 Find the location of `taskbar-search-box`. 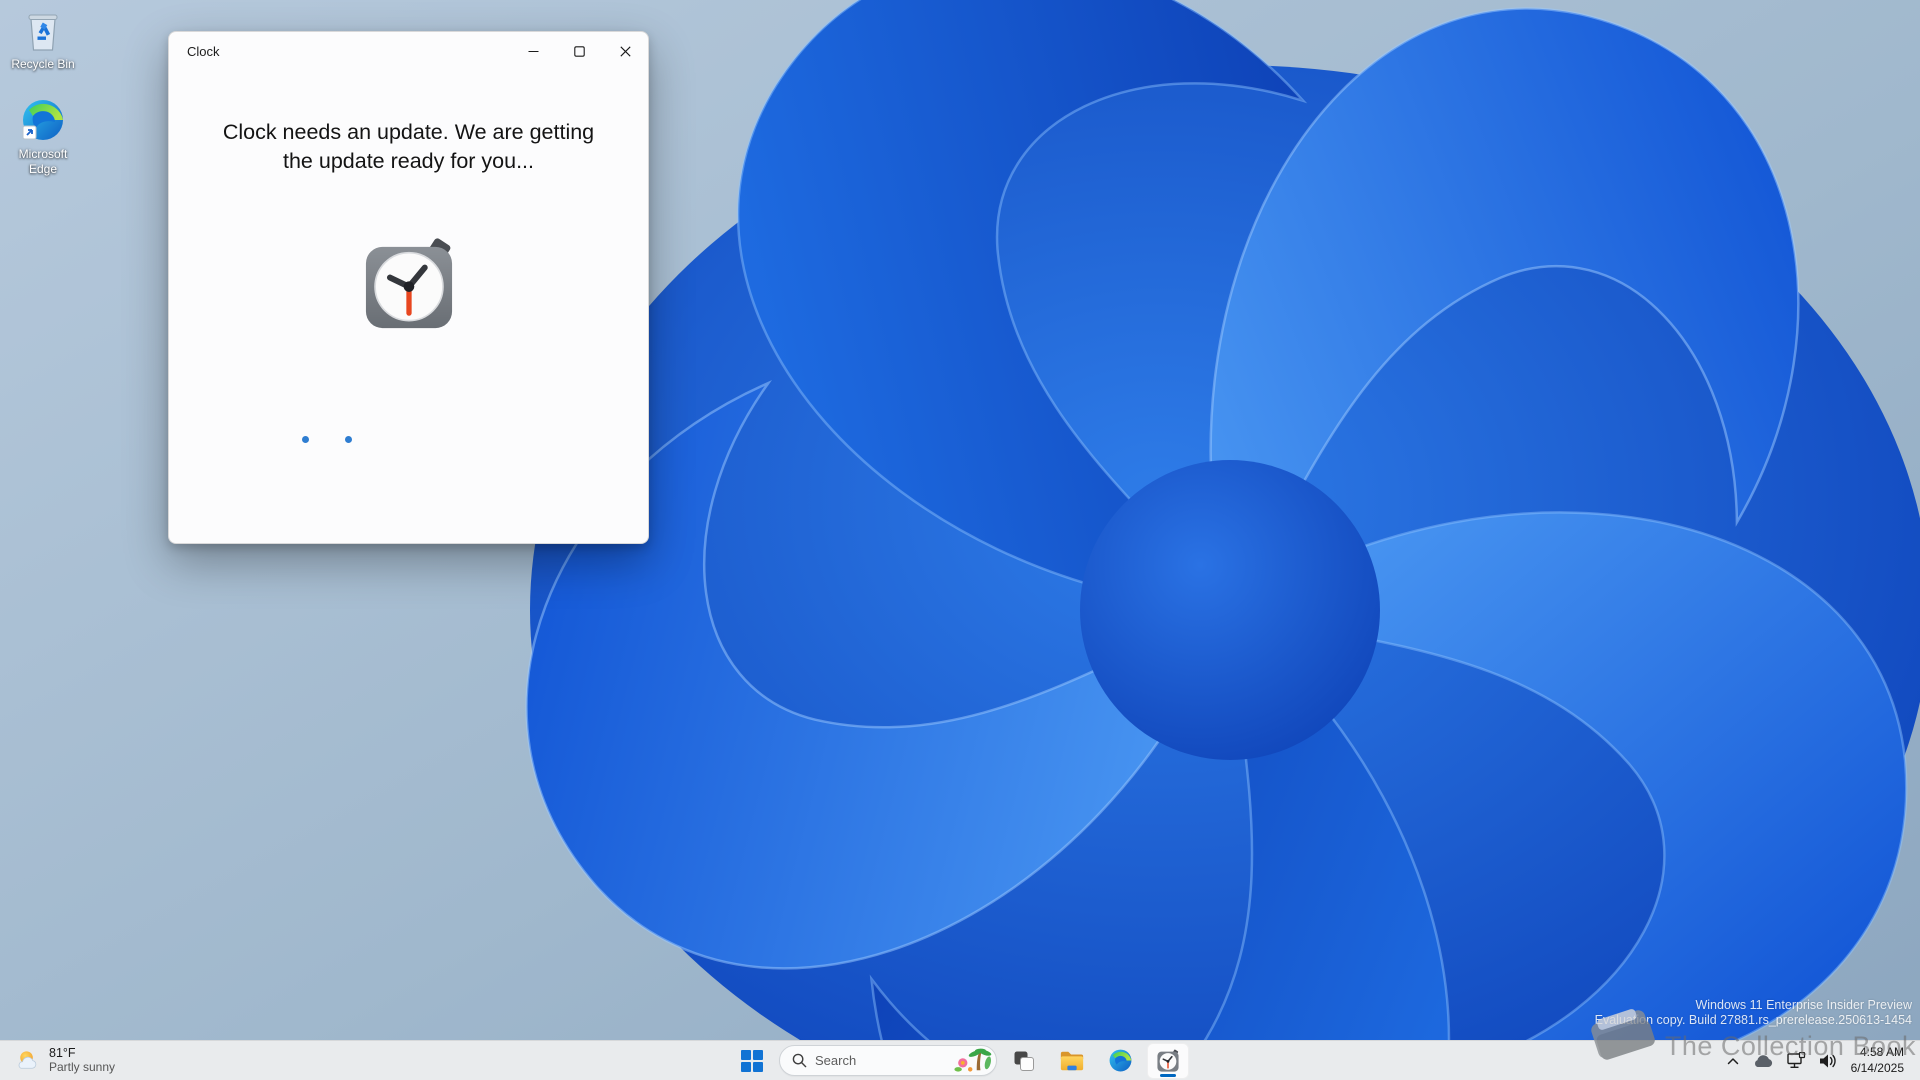

taskbar-search-box is located at coordinates (888, 1060).